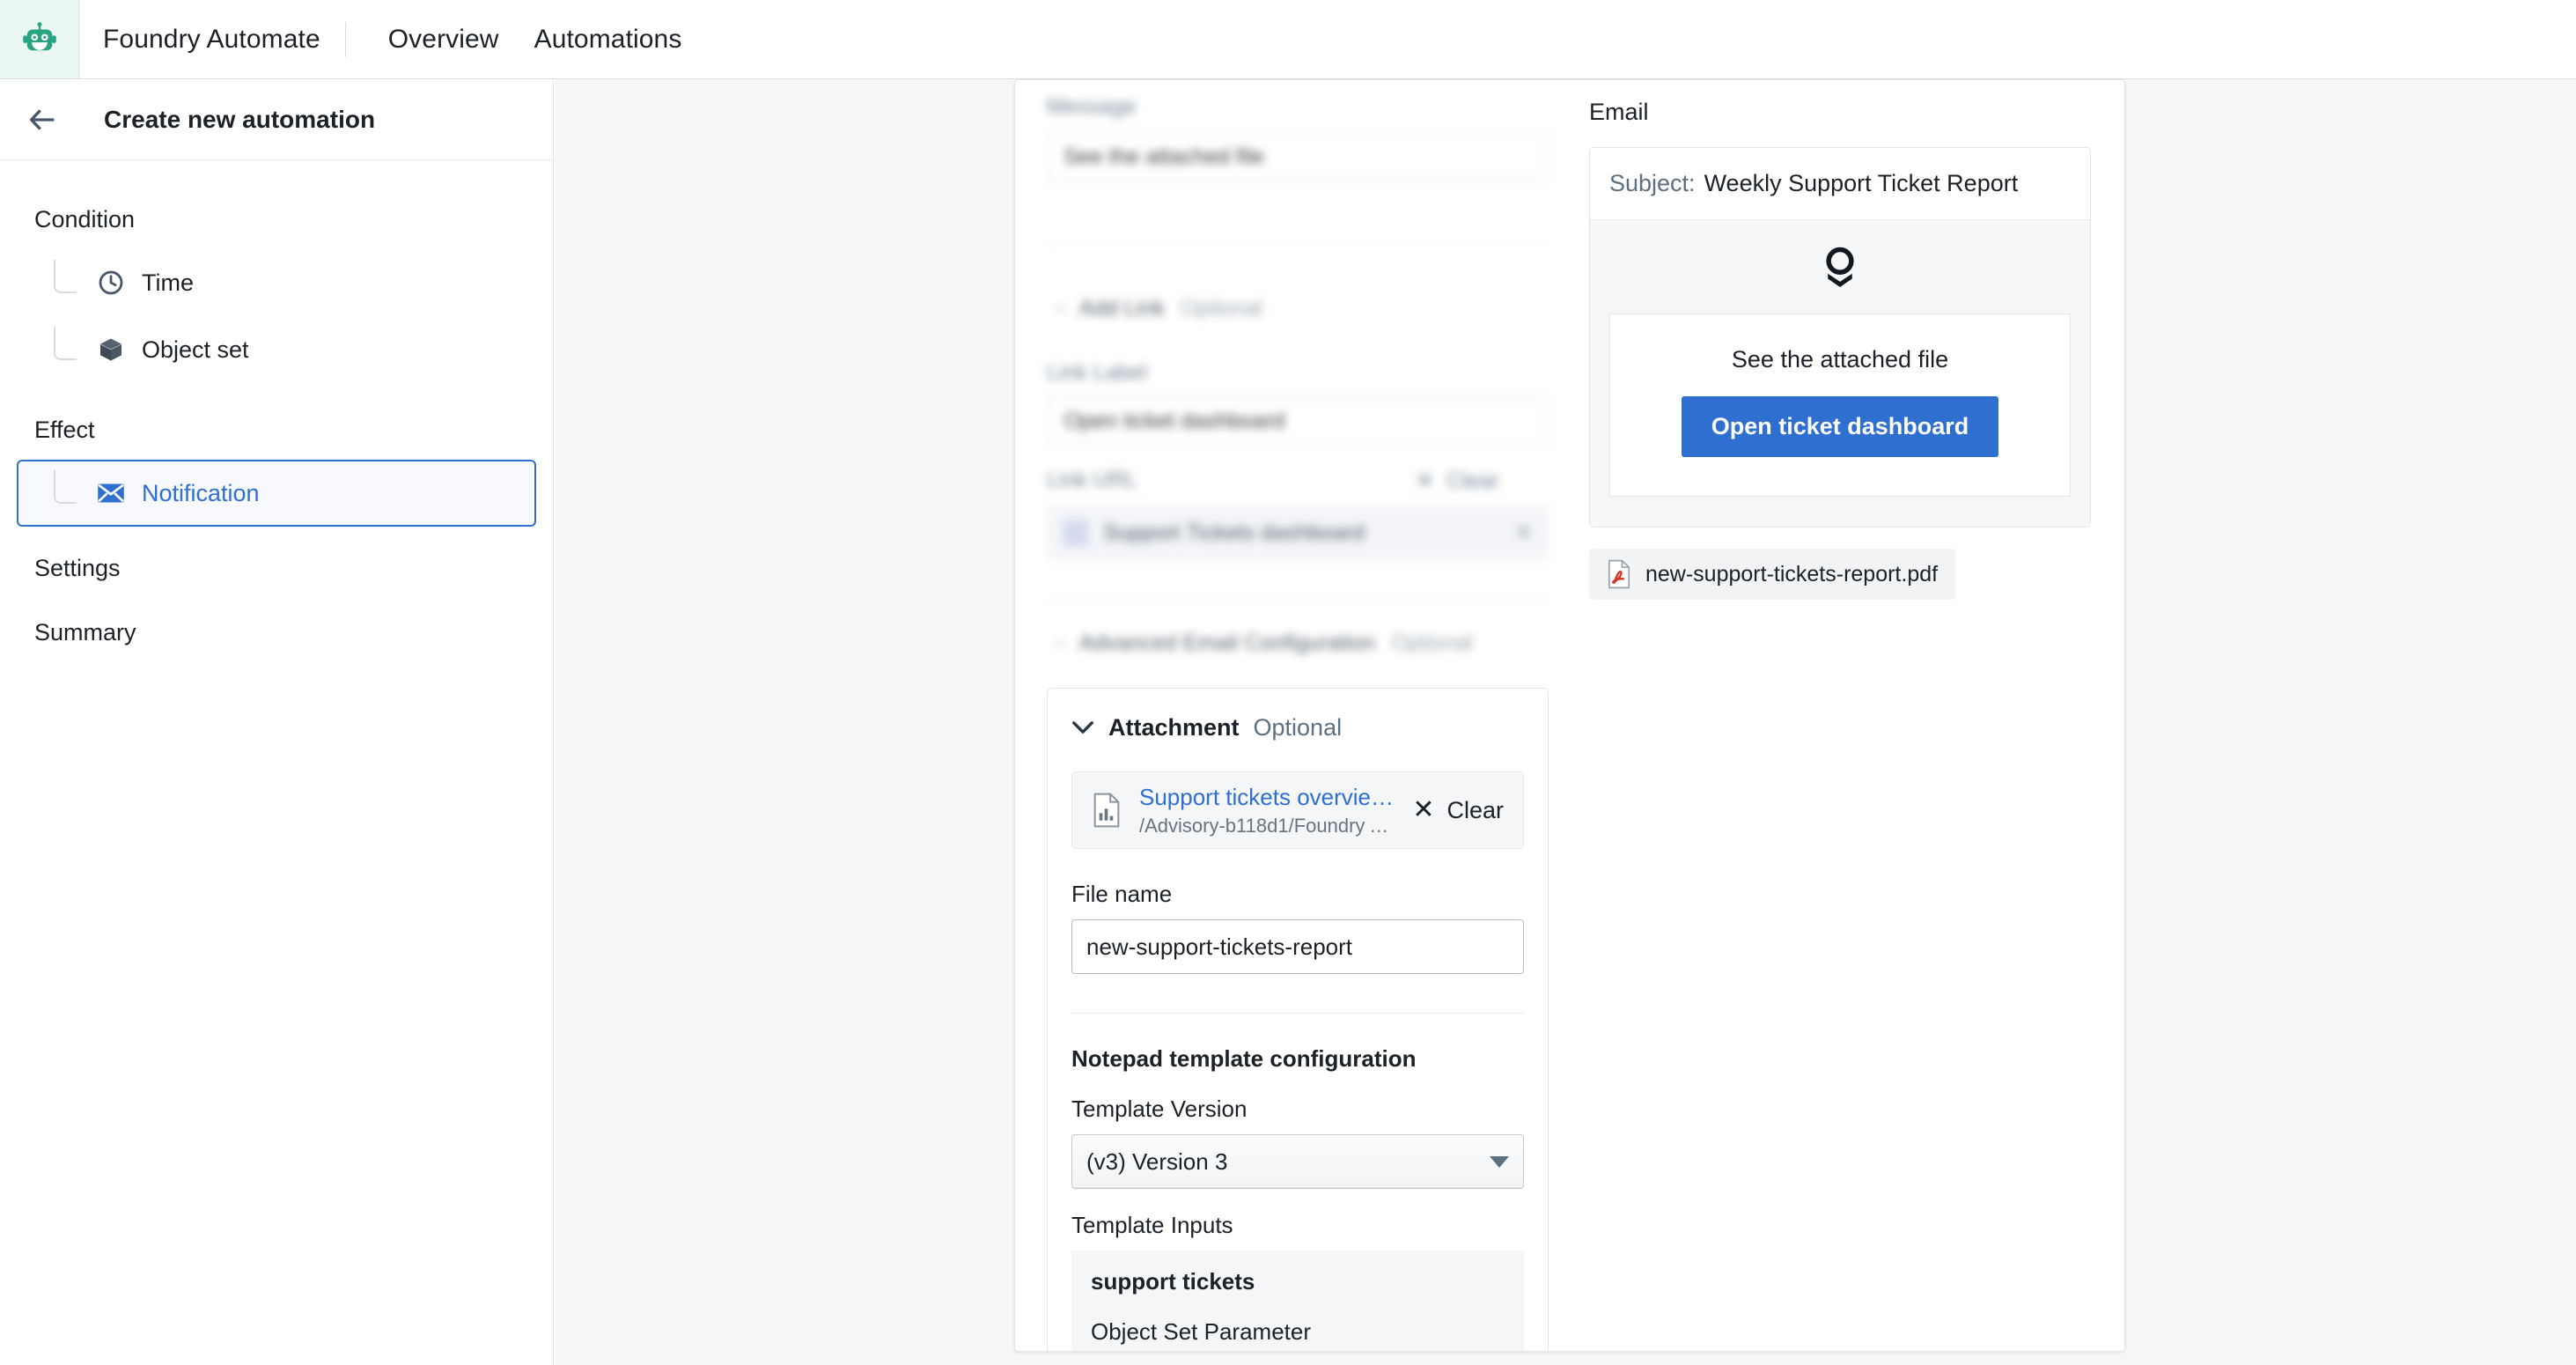 The height and width of the screenshot is (1365, 2576). What do you see at coordinates (1297, 1161) in the screenshot?
I see `template-version-select: (v3) Version 3` at bounding box center [1297, 1161].